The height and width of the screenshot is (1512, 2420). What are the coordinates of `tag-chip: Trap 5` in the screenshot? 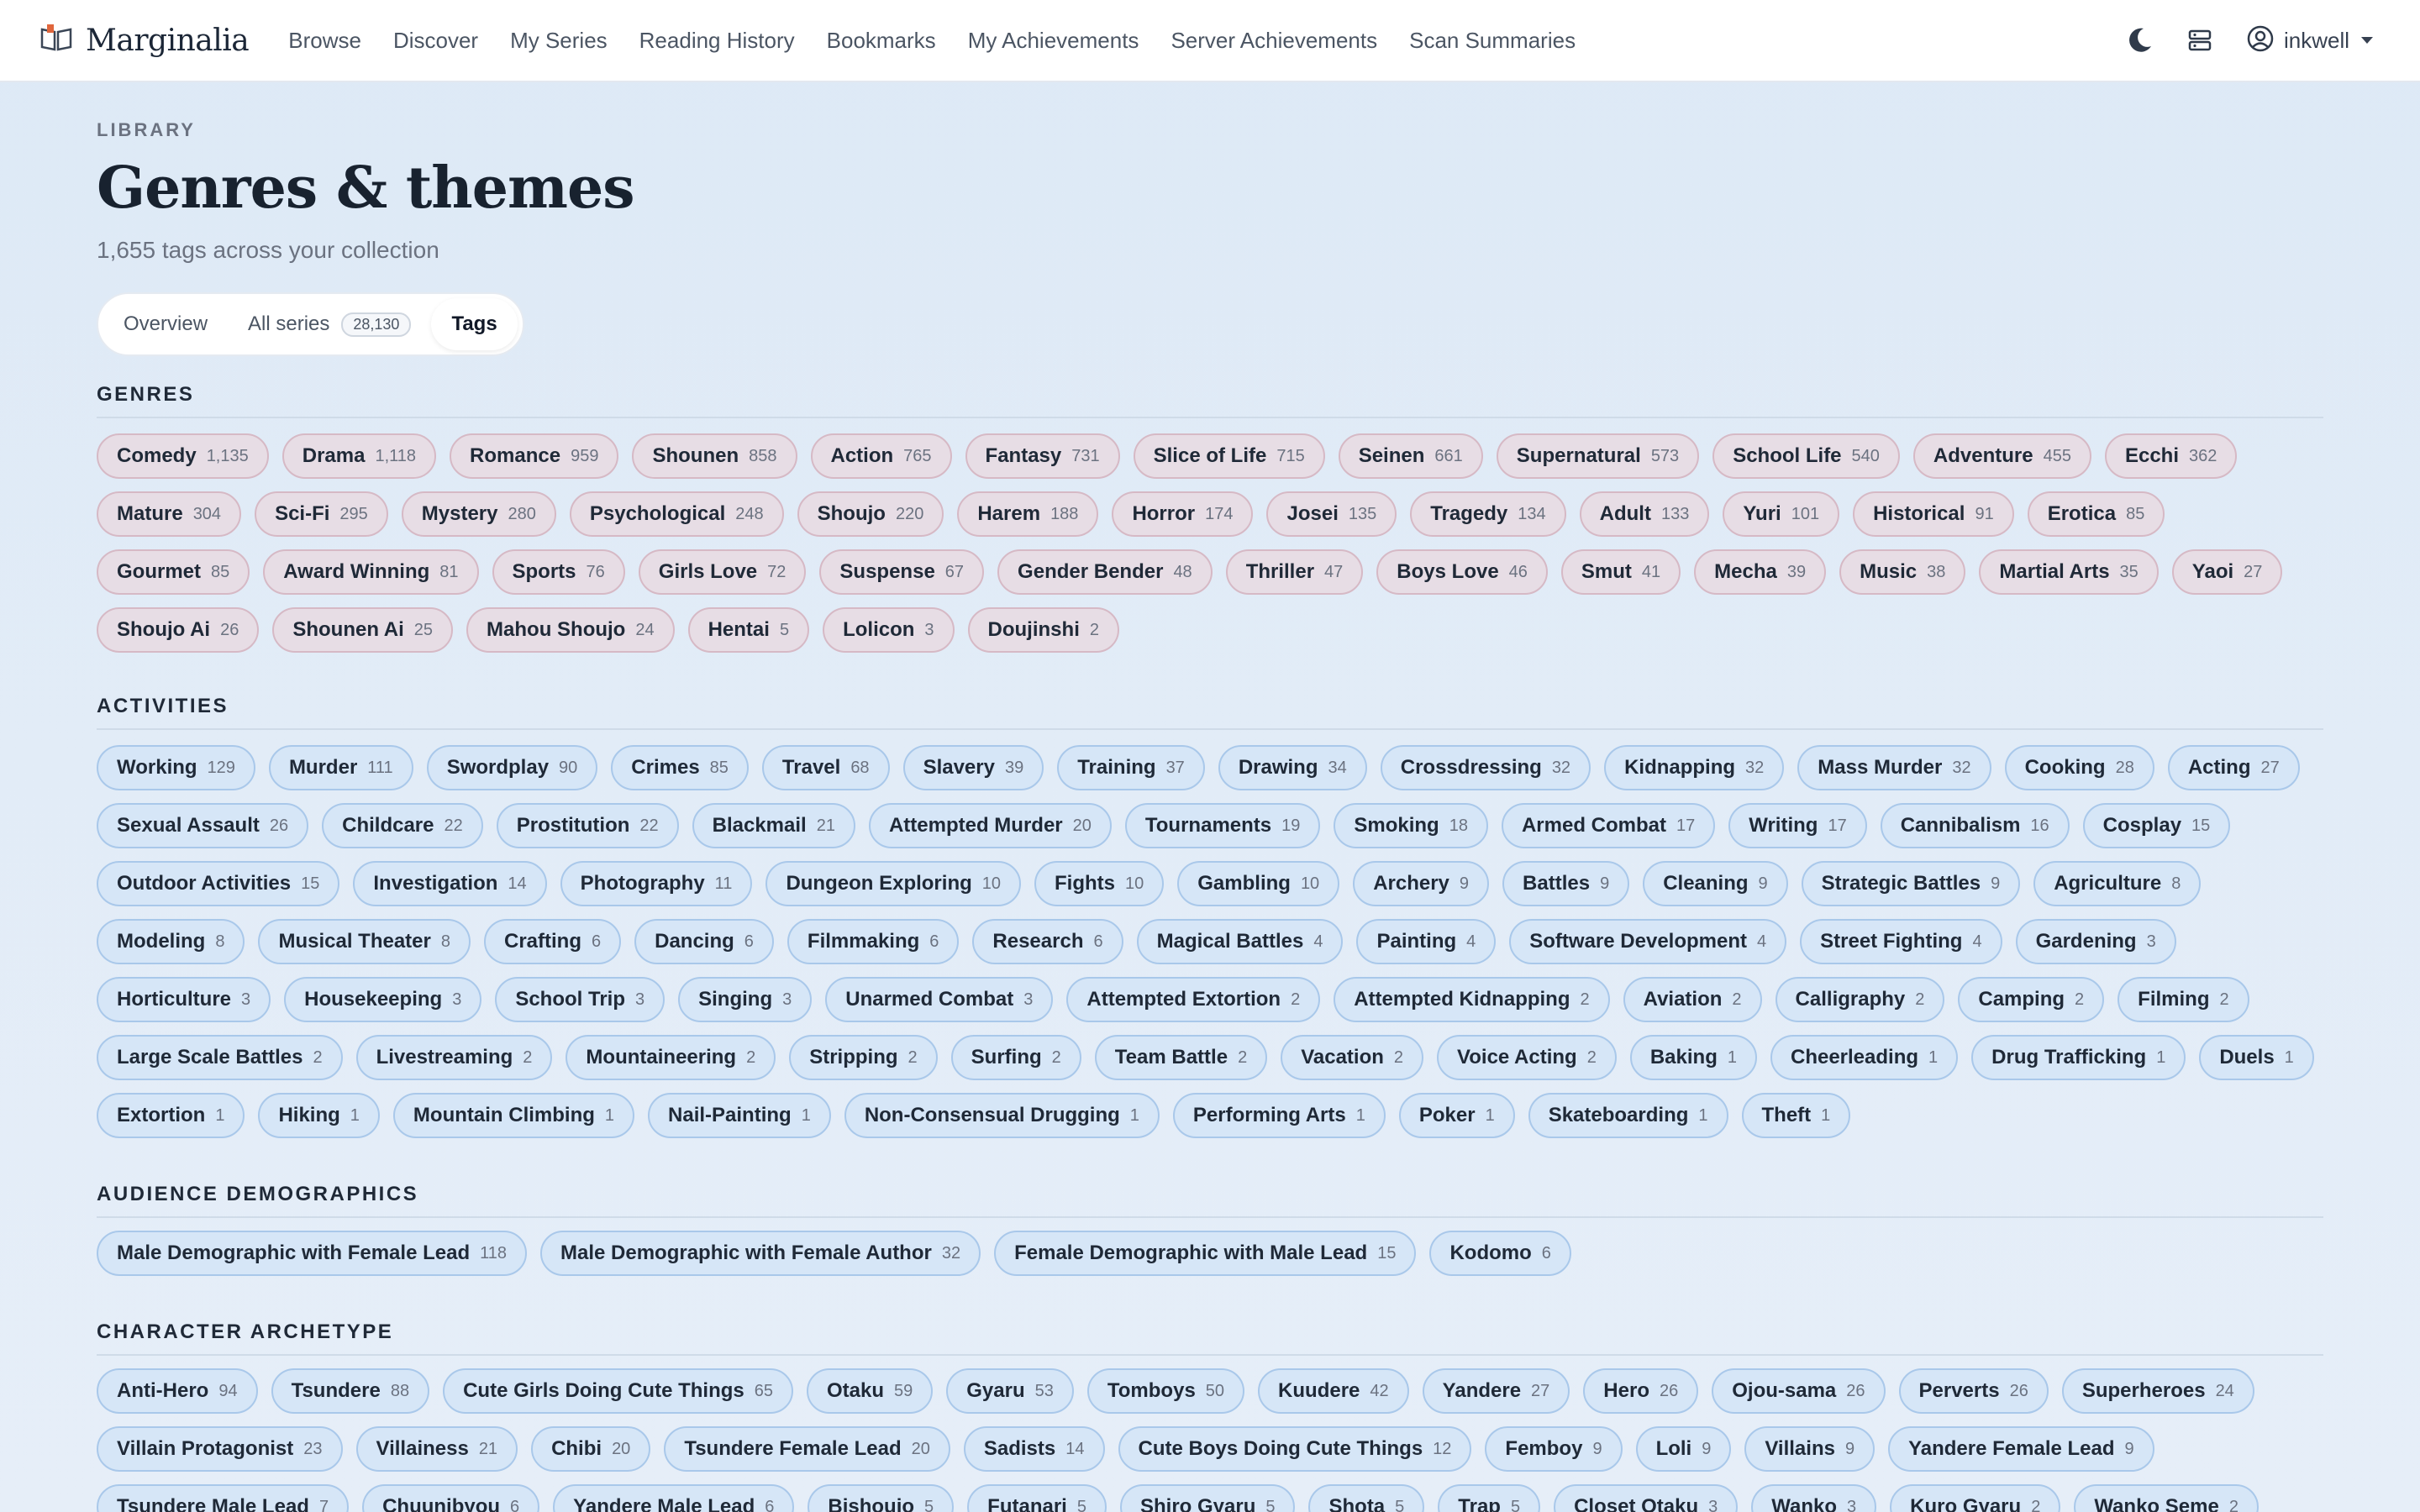 It's located at (1489, 1498).